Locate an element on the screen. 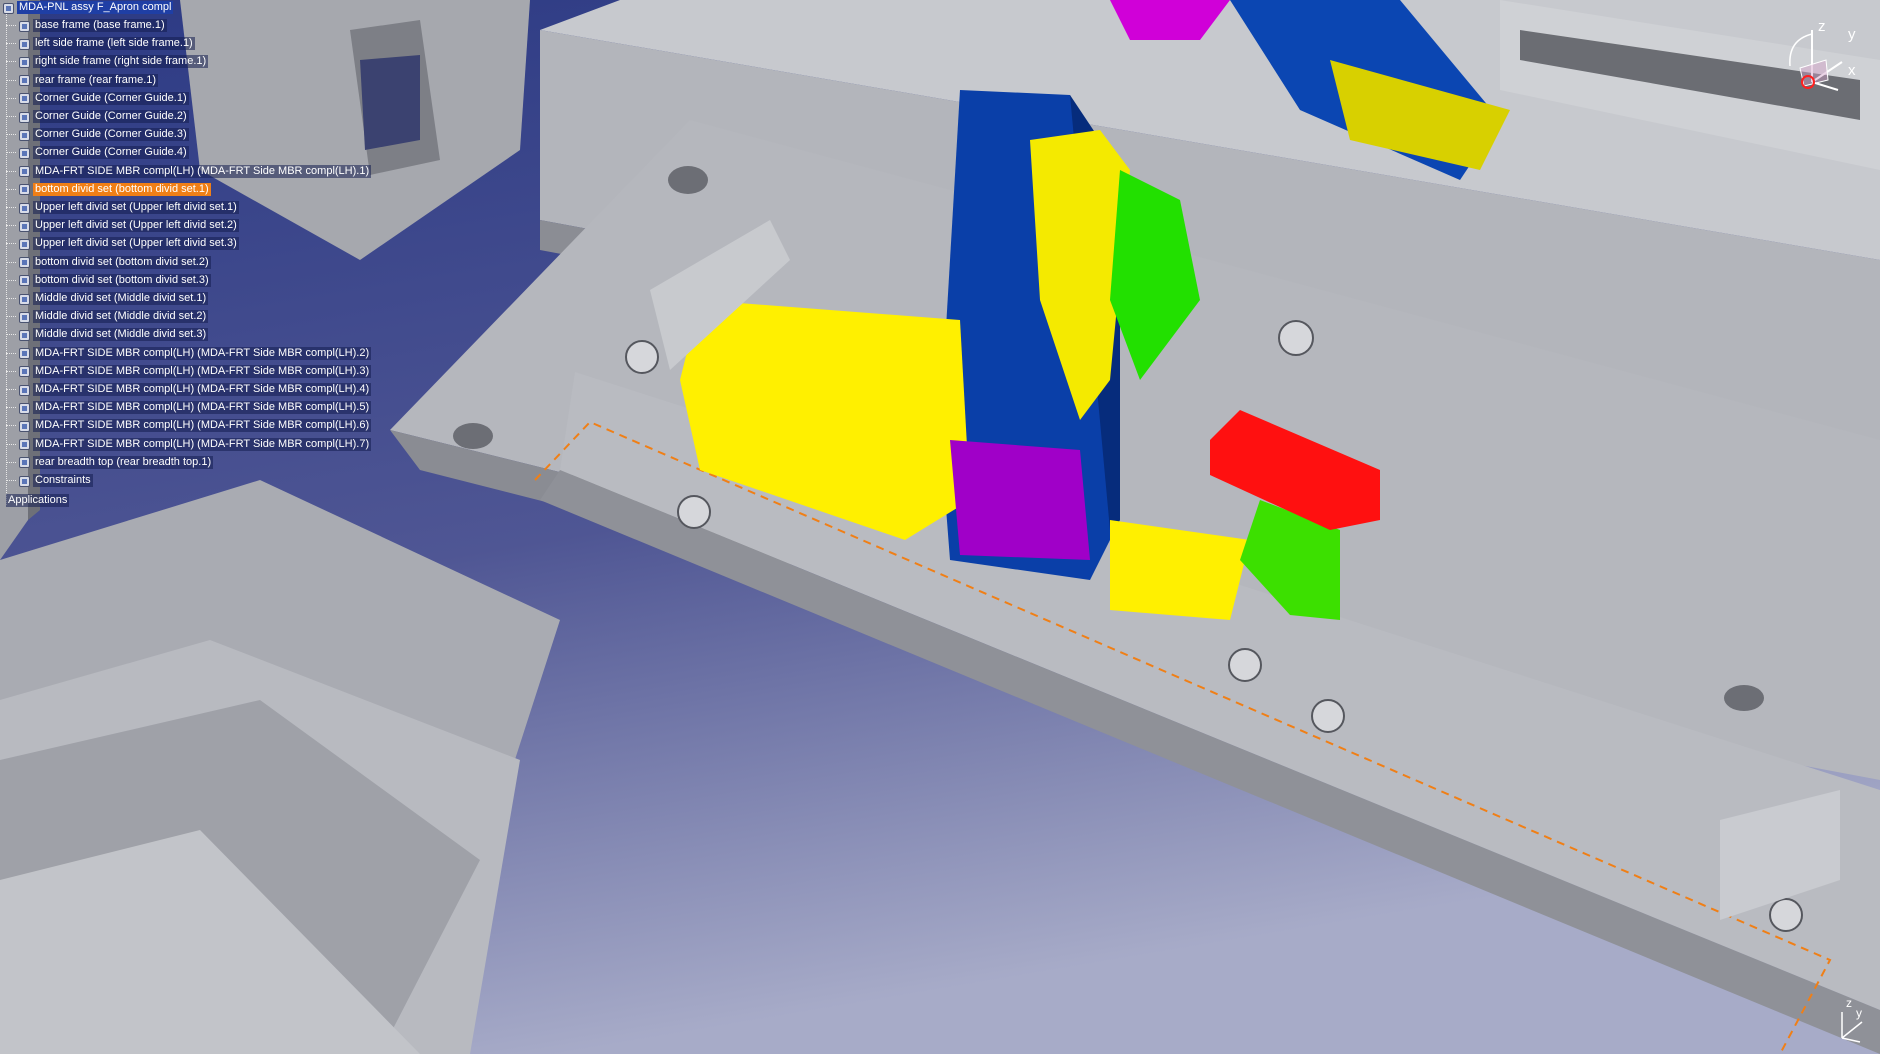  tree-item-label: right side frame (right side frame.1) is located at coordinates (121, 62).